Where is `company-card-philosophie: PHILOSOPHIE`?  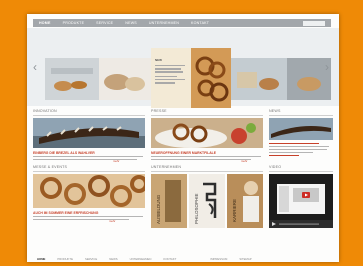
company-card-philosophie: PHILOSOPHIE is located at coordinates (207, 201).